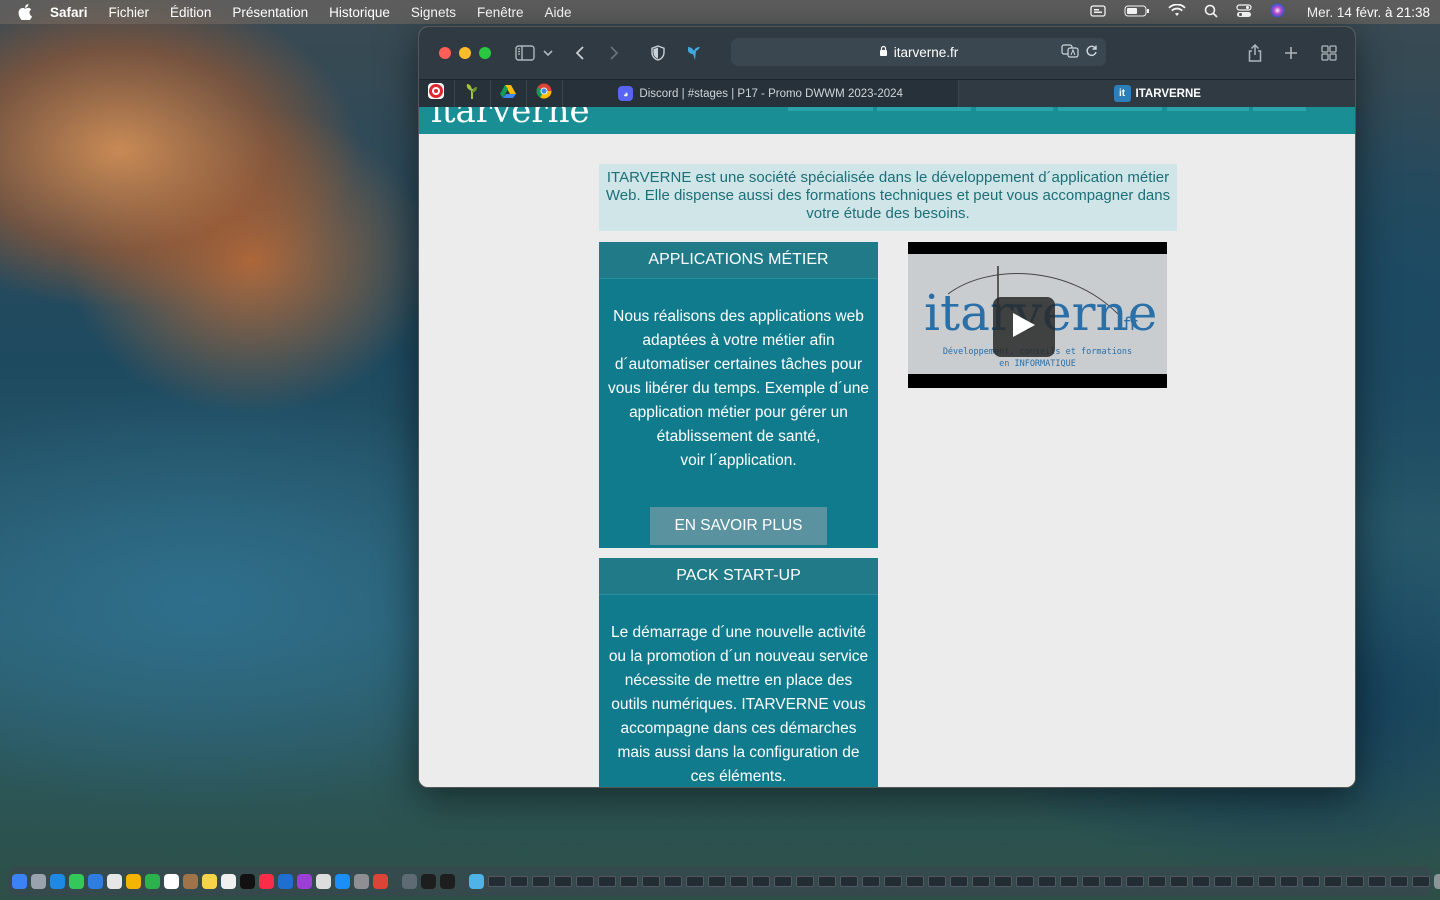  I want to click on menu-app-name: Safari, so click(69, 12).